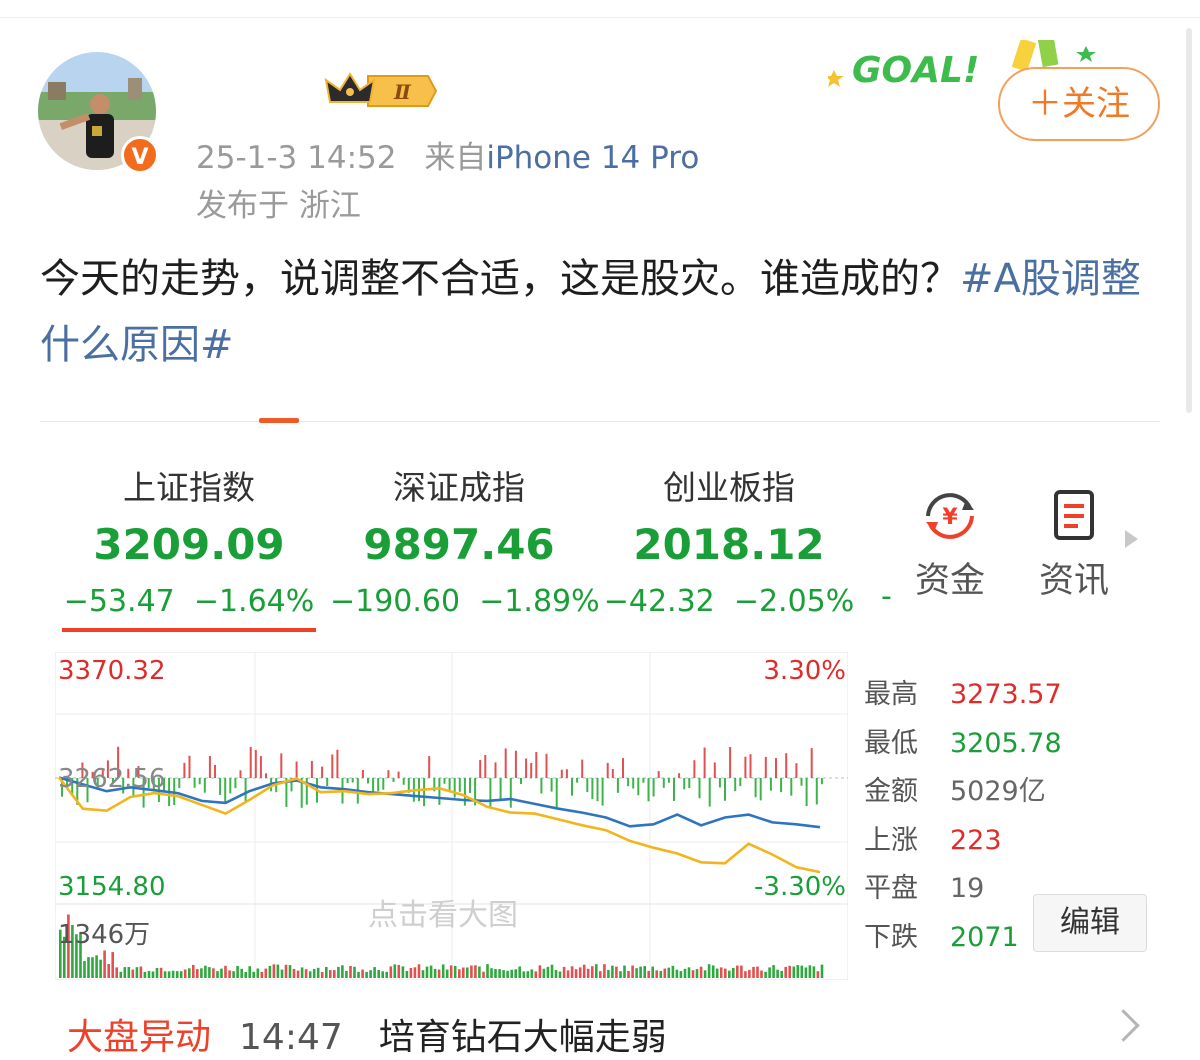  I want to click on expand-arrow-icon, so click(1131, 539).